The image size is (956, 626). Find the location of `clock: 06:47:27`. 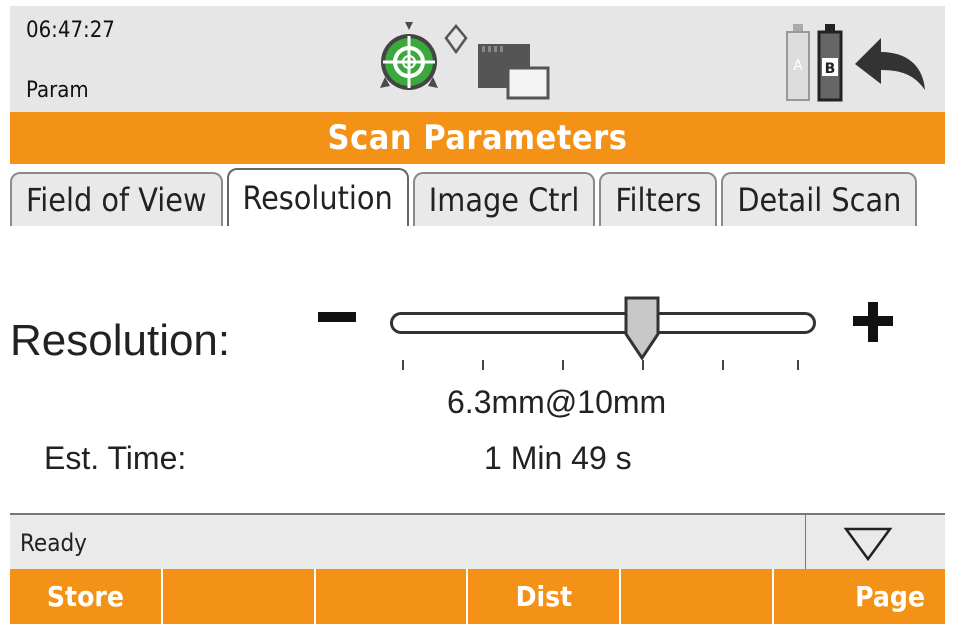

clock: 06:47:27 is located at coordinates (70, 30).